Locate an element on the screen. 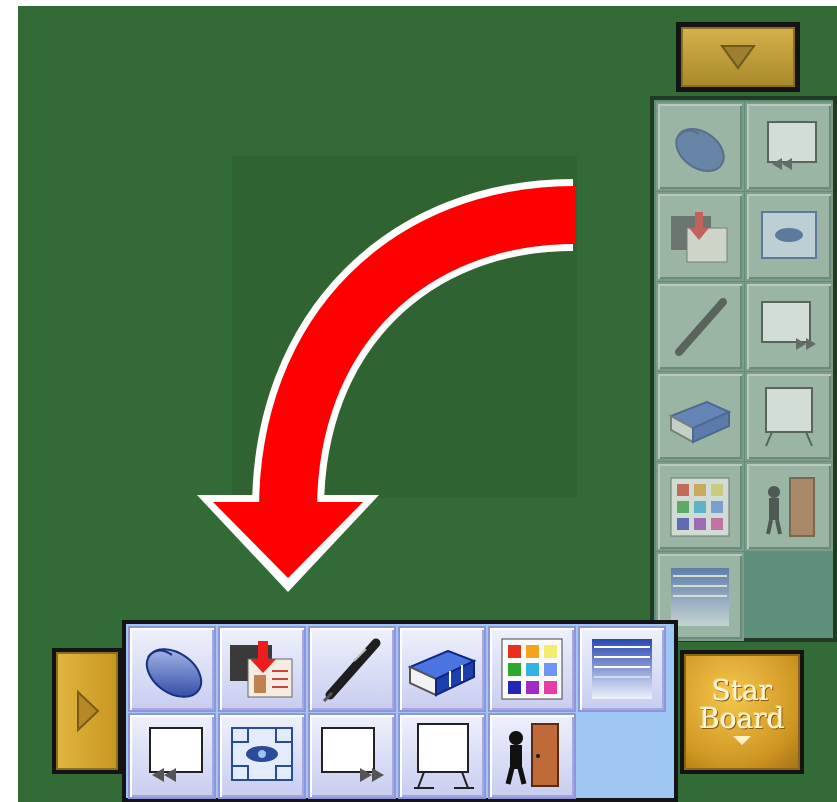  previous-page-button is located at coordinates (172, 756).